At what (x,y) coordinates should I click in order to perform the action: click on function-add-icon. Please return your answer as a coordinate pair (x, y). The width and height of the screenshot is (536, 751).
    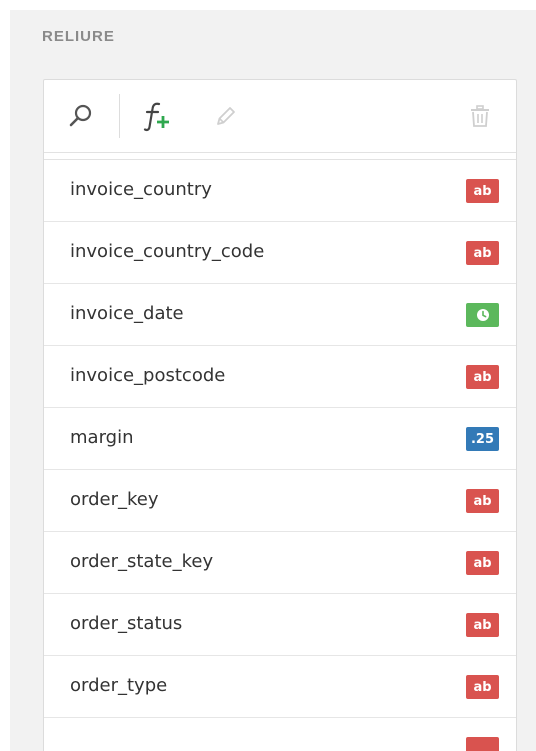
    Looking at the image, I should click on (156, 117).